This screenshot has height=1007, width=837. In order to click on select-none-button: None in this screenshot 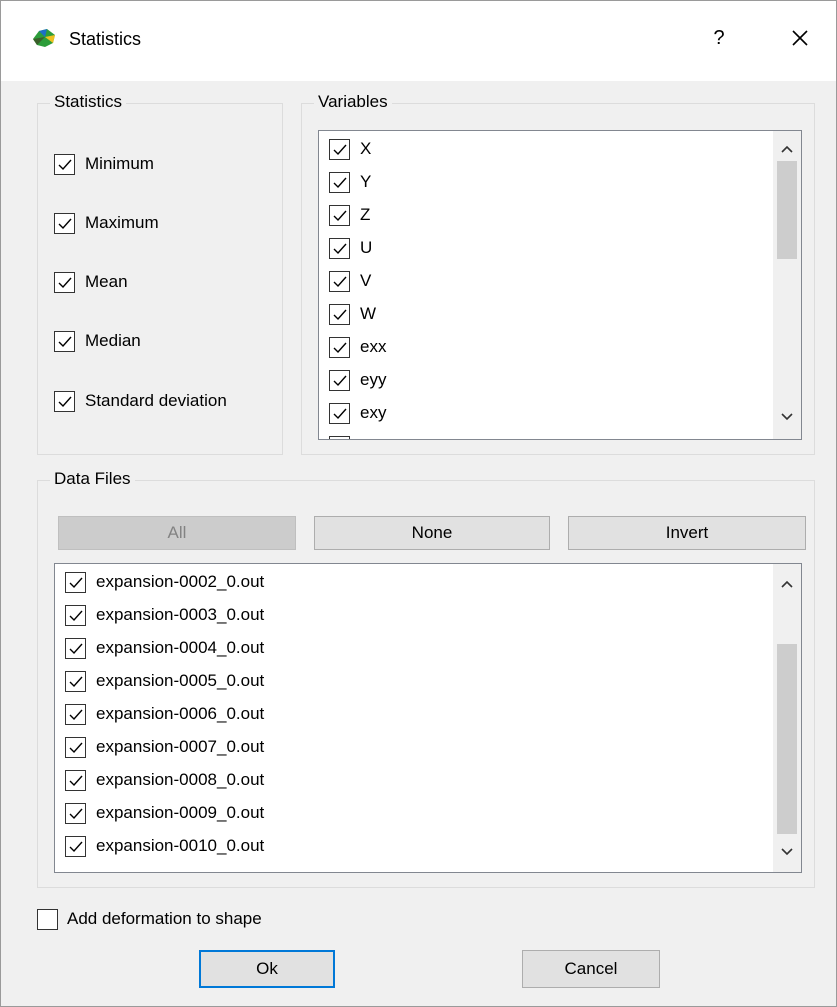, I will do `click(432, 533)`.